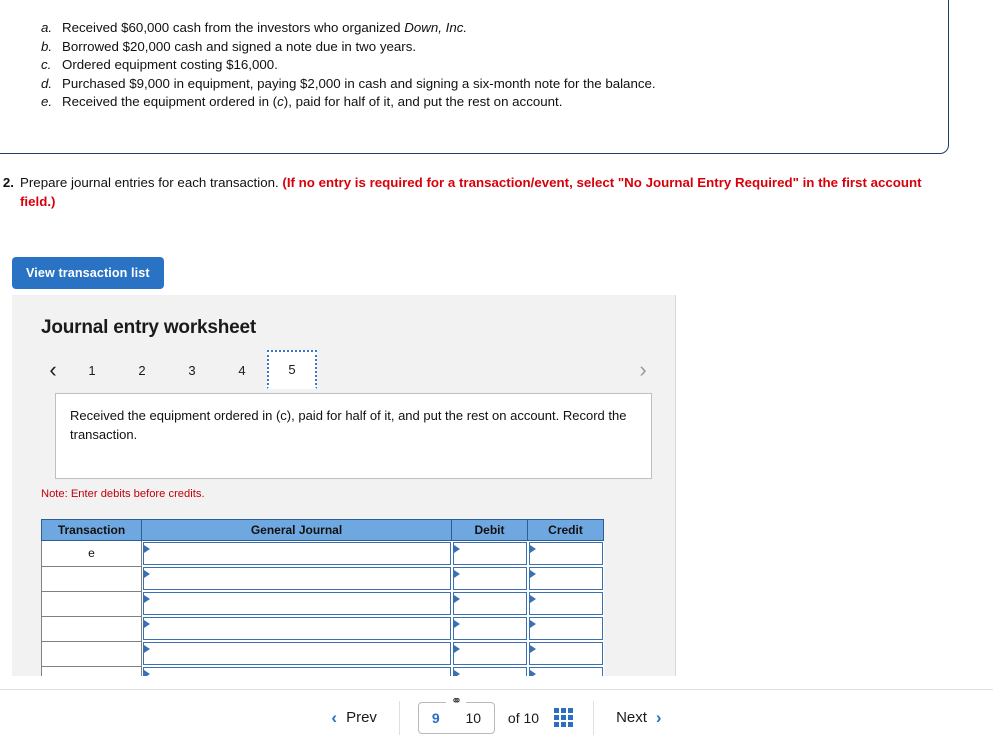 This screenshot has height=745, width=993. Describe the element at coordinates (348, 369) in the screenshot. I see `worksheet-tabs: ‹ 12345 ›` at that location.